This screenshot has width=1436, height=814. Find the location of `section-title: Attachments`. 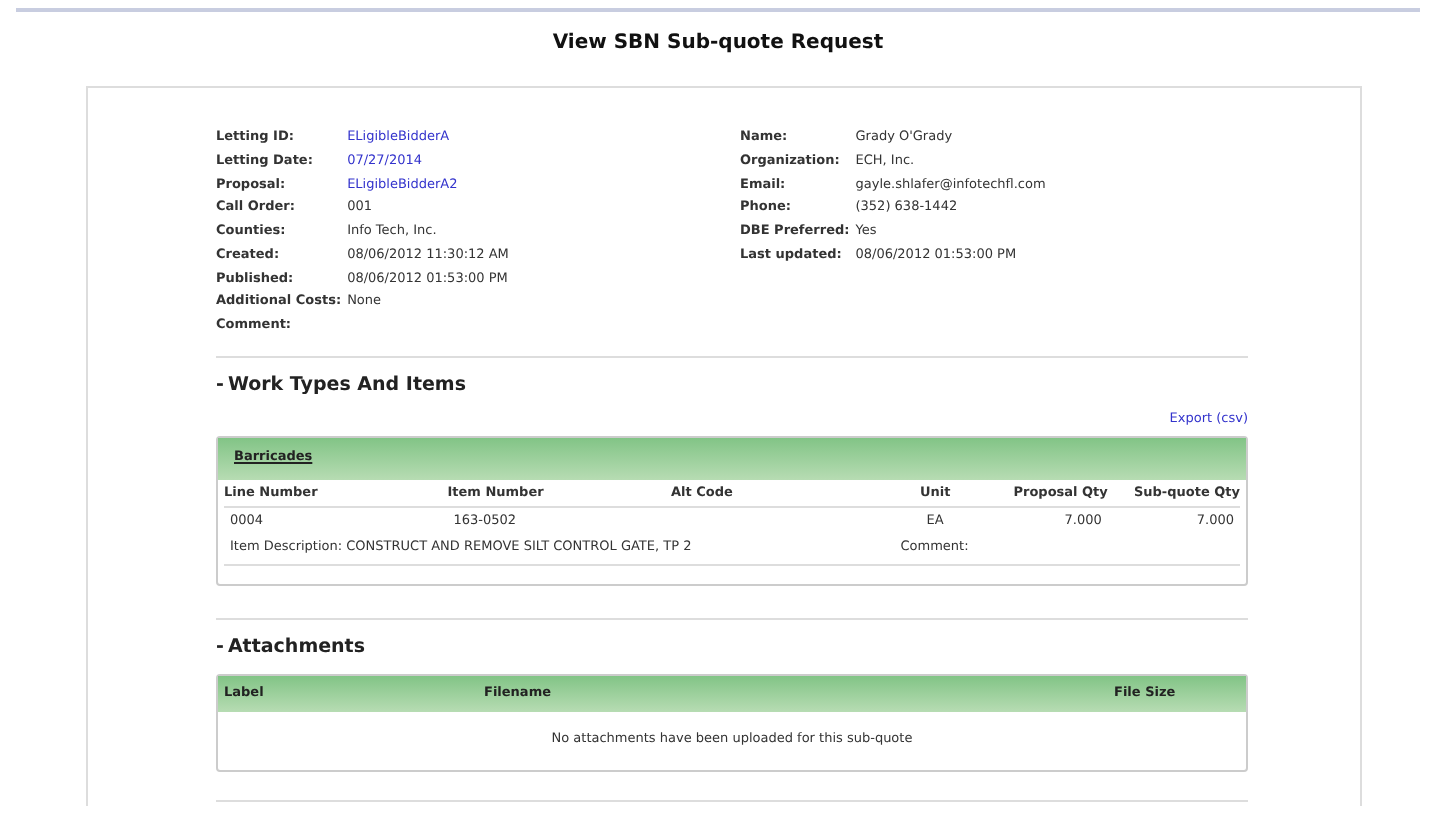

section-title: Attachments is located at coordinates (296, 648).